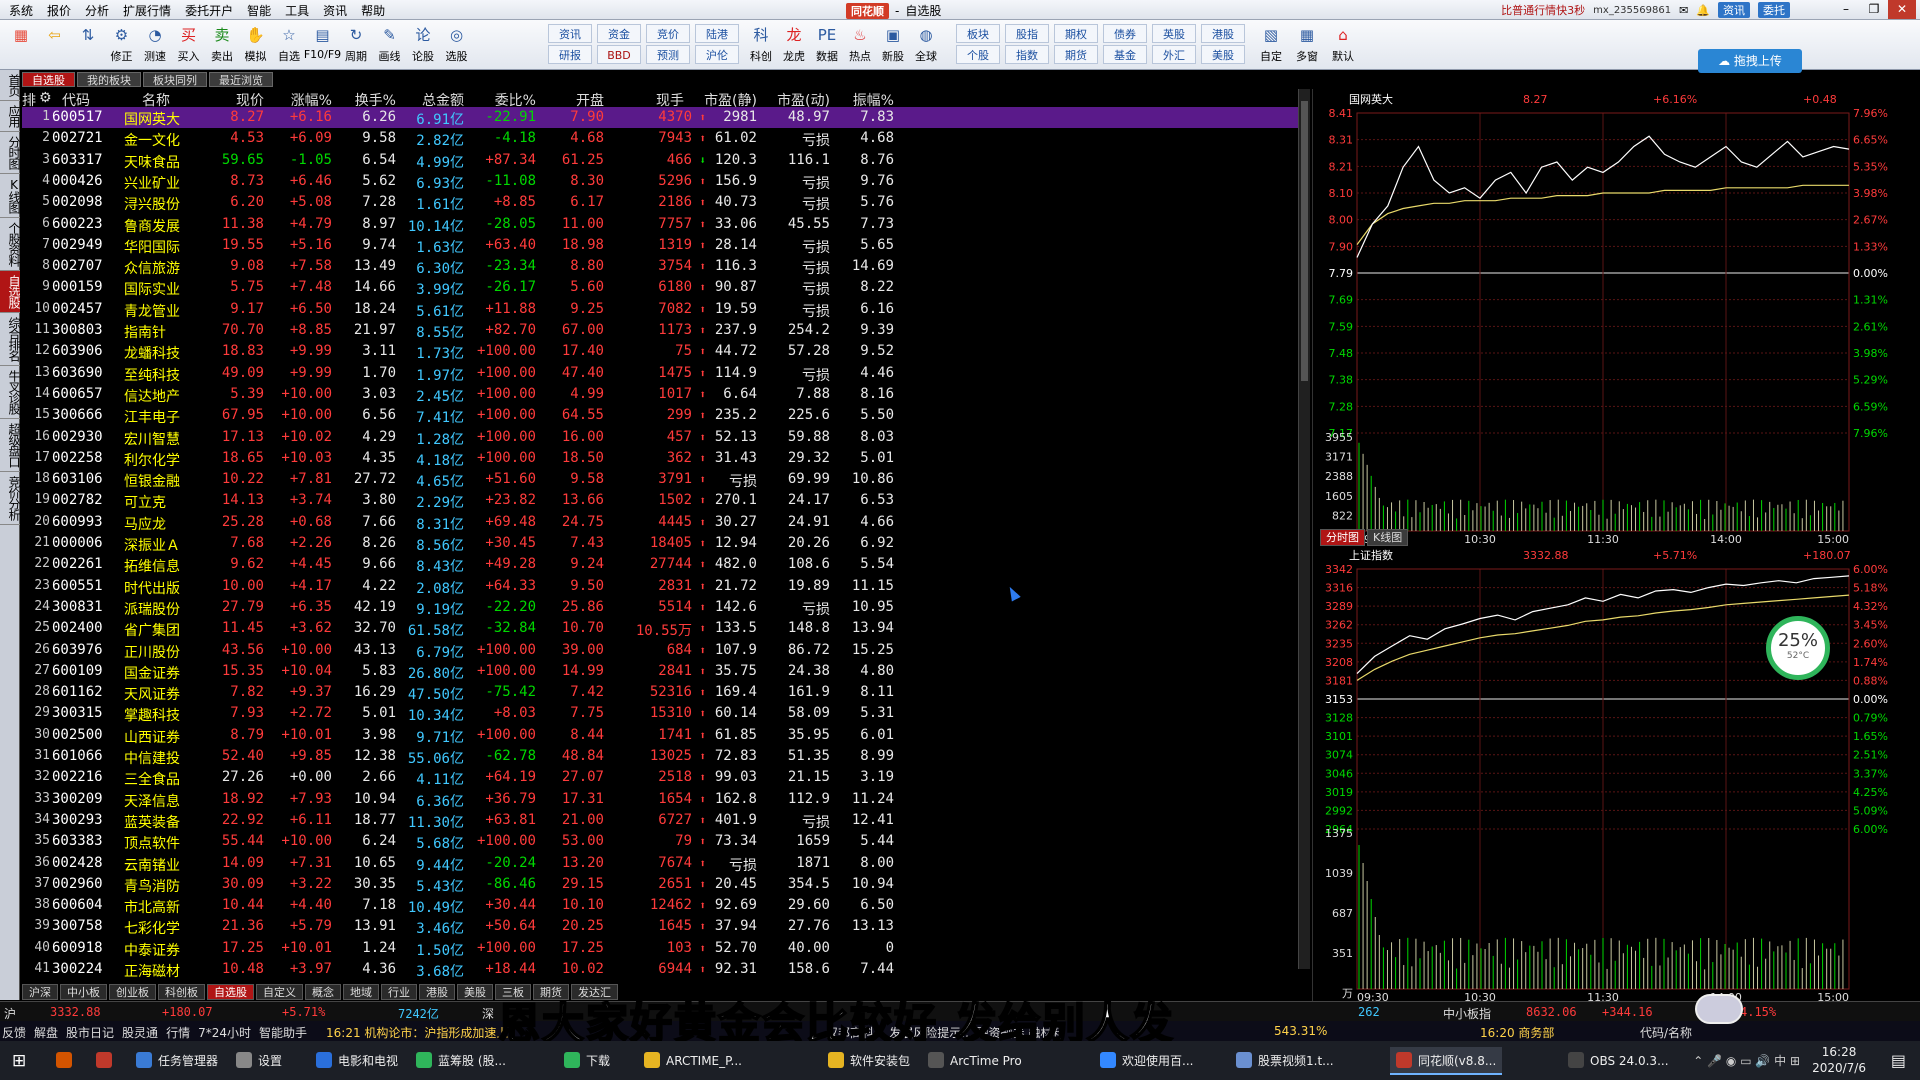 This screenshot has height=1080, width=1920. I want to click on toolbar-globe-button: ◍ 全球, so click(926, 45).